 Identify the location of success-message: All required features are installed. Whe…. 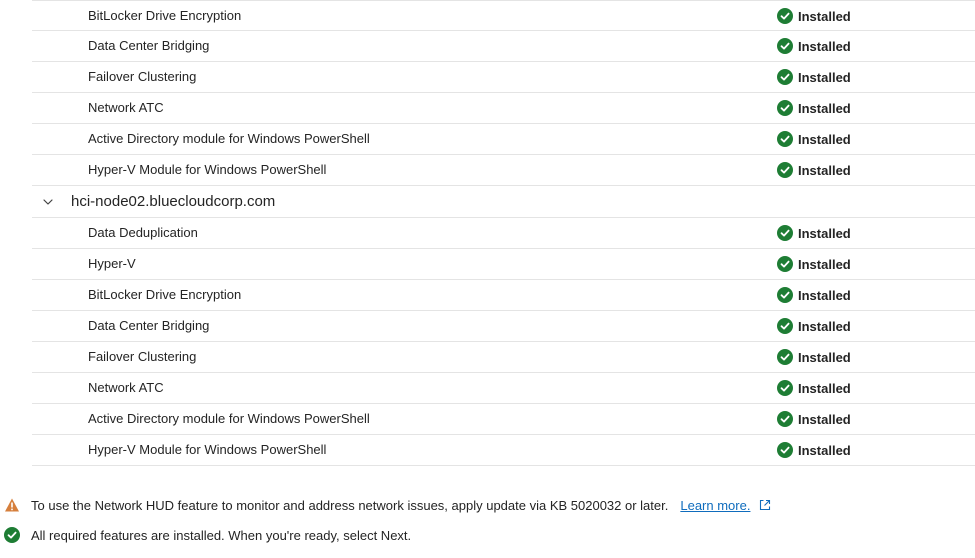
(207, 535).